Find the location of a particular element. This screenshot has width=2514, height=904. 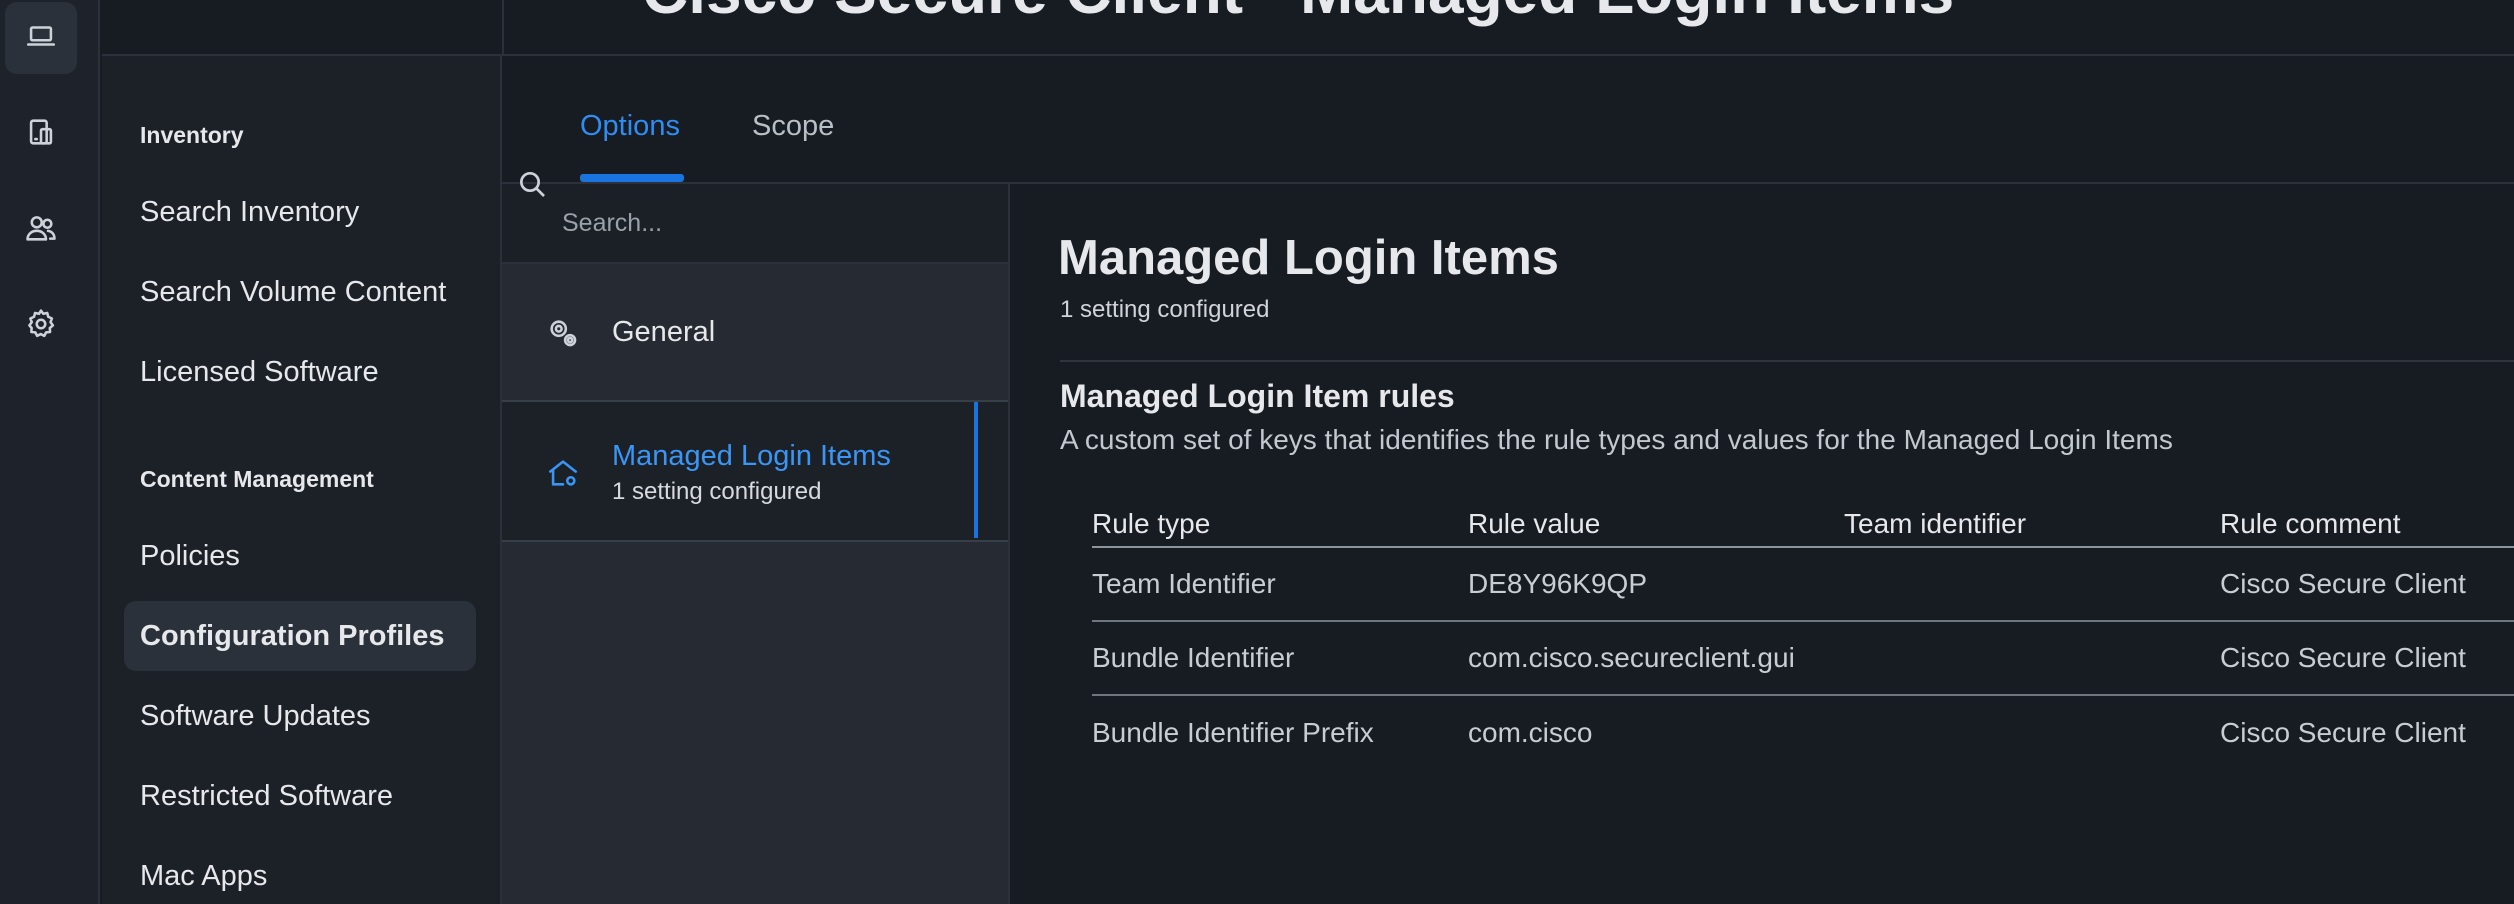

settings-item-general: General is located at coordinates (755, 334).